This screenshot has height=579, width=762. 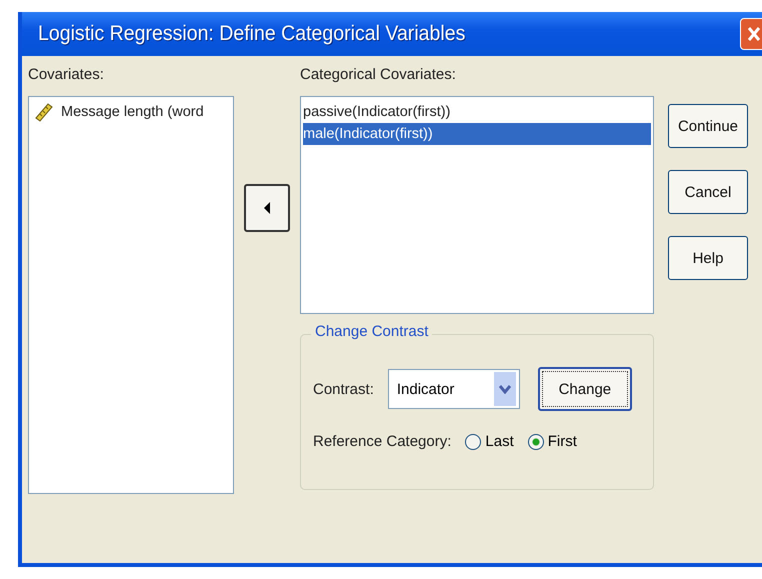 What do you see at coordinates (708, 192) in the screenshot?
I see `dialog-button: Cancel` at bounding box center [708, 192].